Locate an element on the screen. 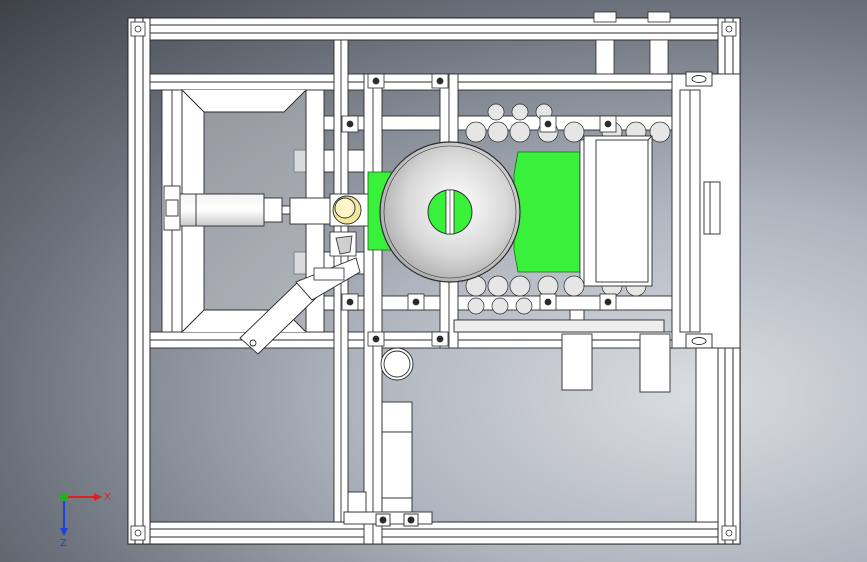 The width and height of the screenshot is (867, 562). rotary-disc is located at coordinates (450, 212).